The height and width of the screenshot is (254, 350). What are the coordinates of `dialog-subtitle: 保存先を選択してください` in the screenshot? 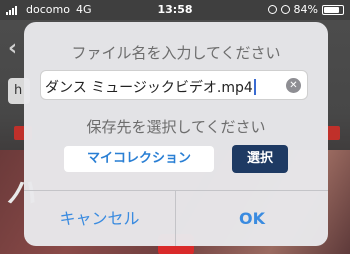 It's located at (176, 127).